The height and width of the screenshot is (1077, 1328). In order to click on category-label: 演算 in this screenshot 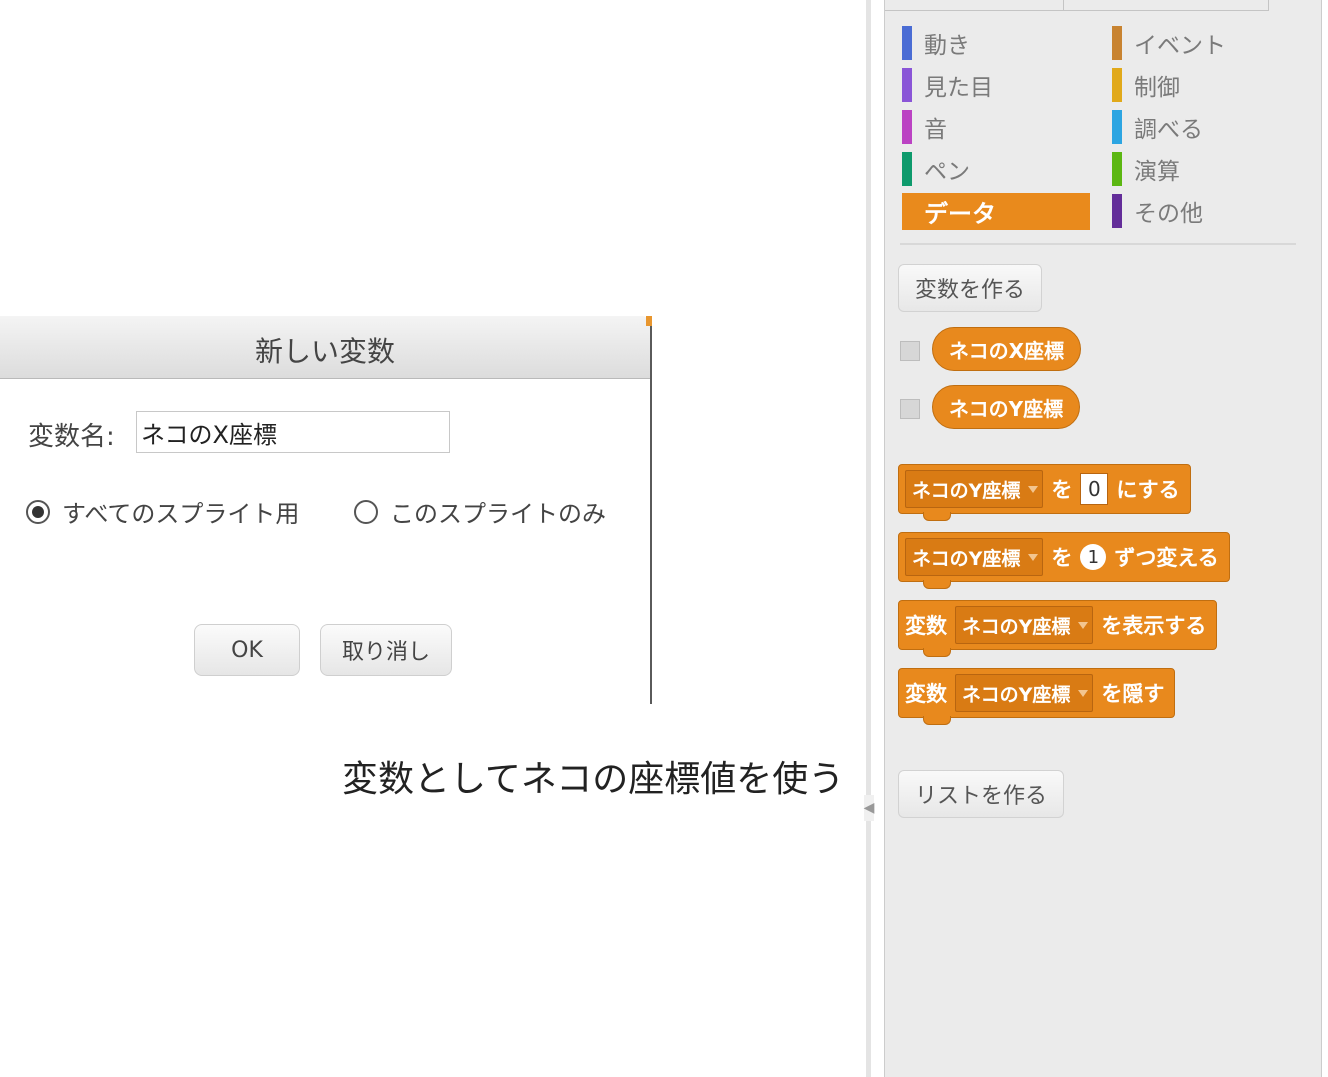, I will do `click(1157, 172)`.